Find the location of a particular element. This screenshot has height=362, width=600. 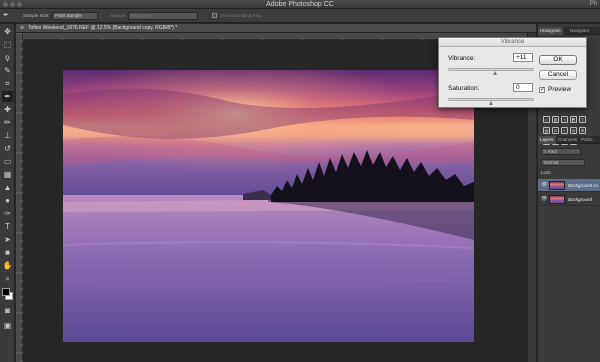

close-icon: ⊗ is located at coordinates (22, 28).